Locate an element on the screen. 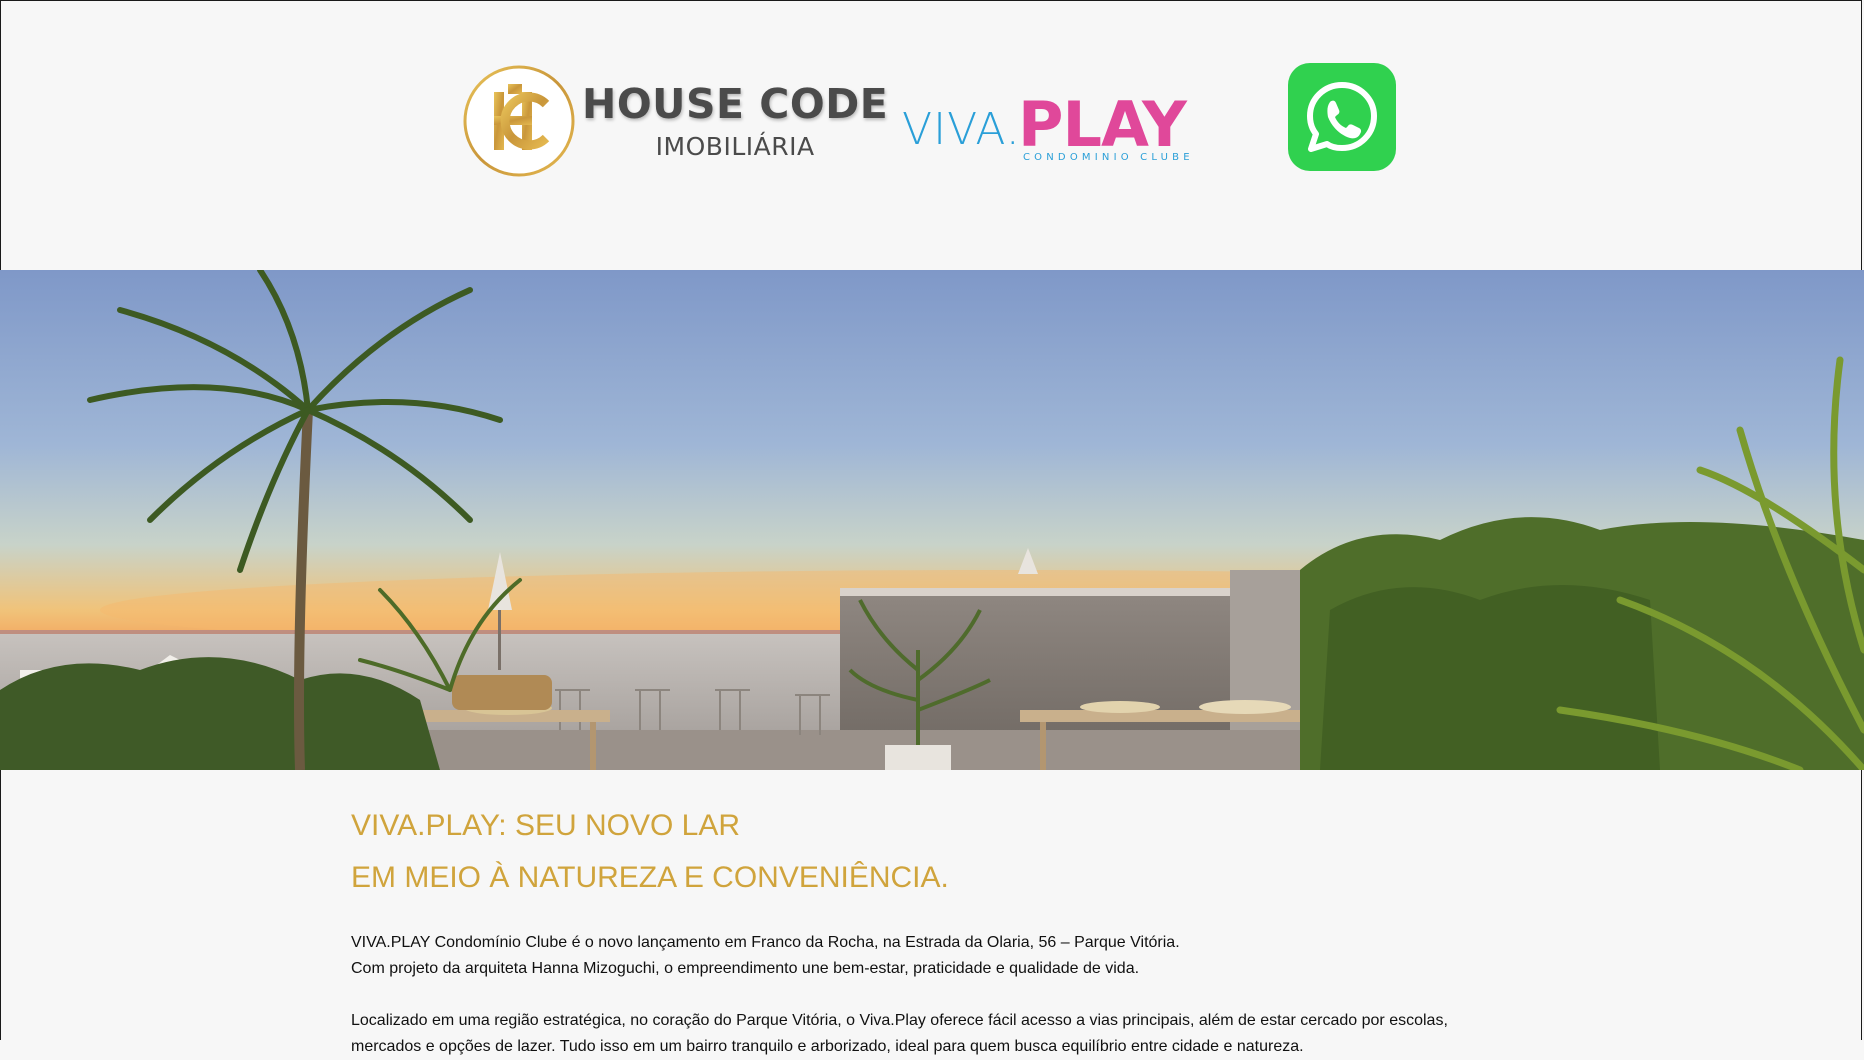  viva-play-subtitle: CONDOMINIO CLUBE is located at coordinates (1108, 157).